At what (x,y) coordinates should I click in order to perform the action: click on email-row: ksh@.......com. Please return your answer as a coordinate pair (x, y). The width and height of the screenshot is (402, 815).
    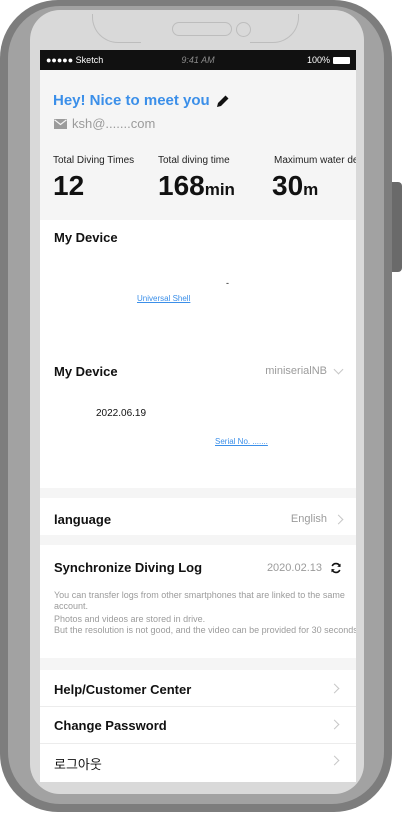
    Looking at the image, I should click on (104, 123).